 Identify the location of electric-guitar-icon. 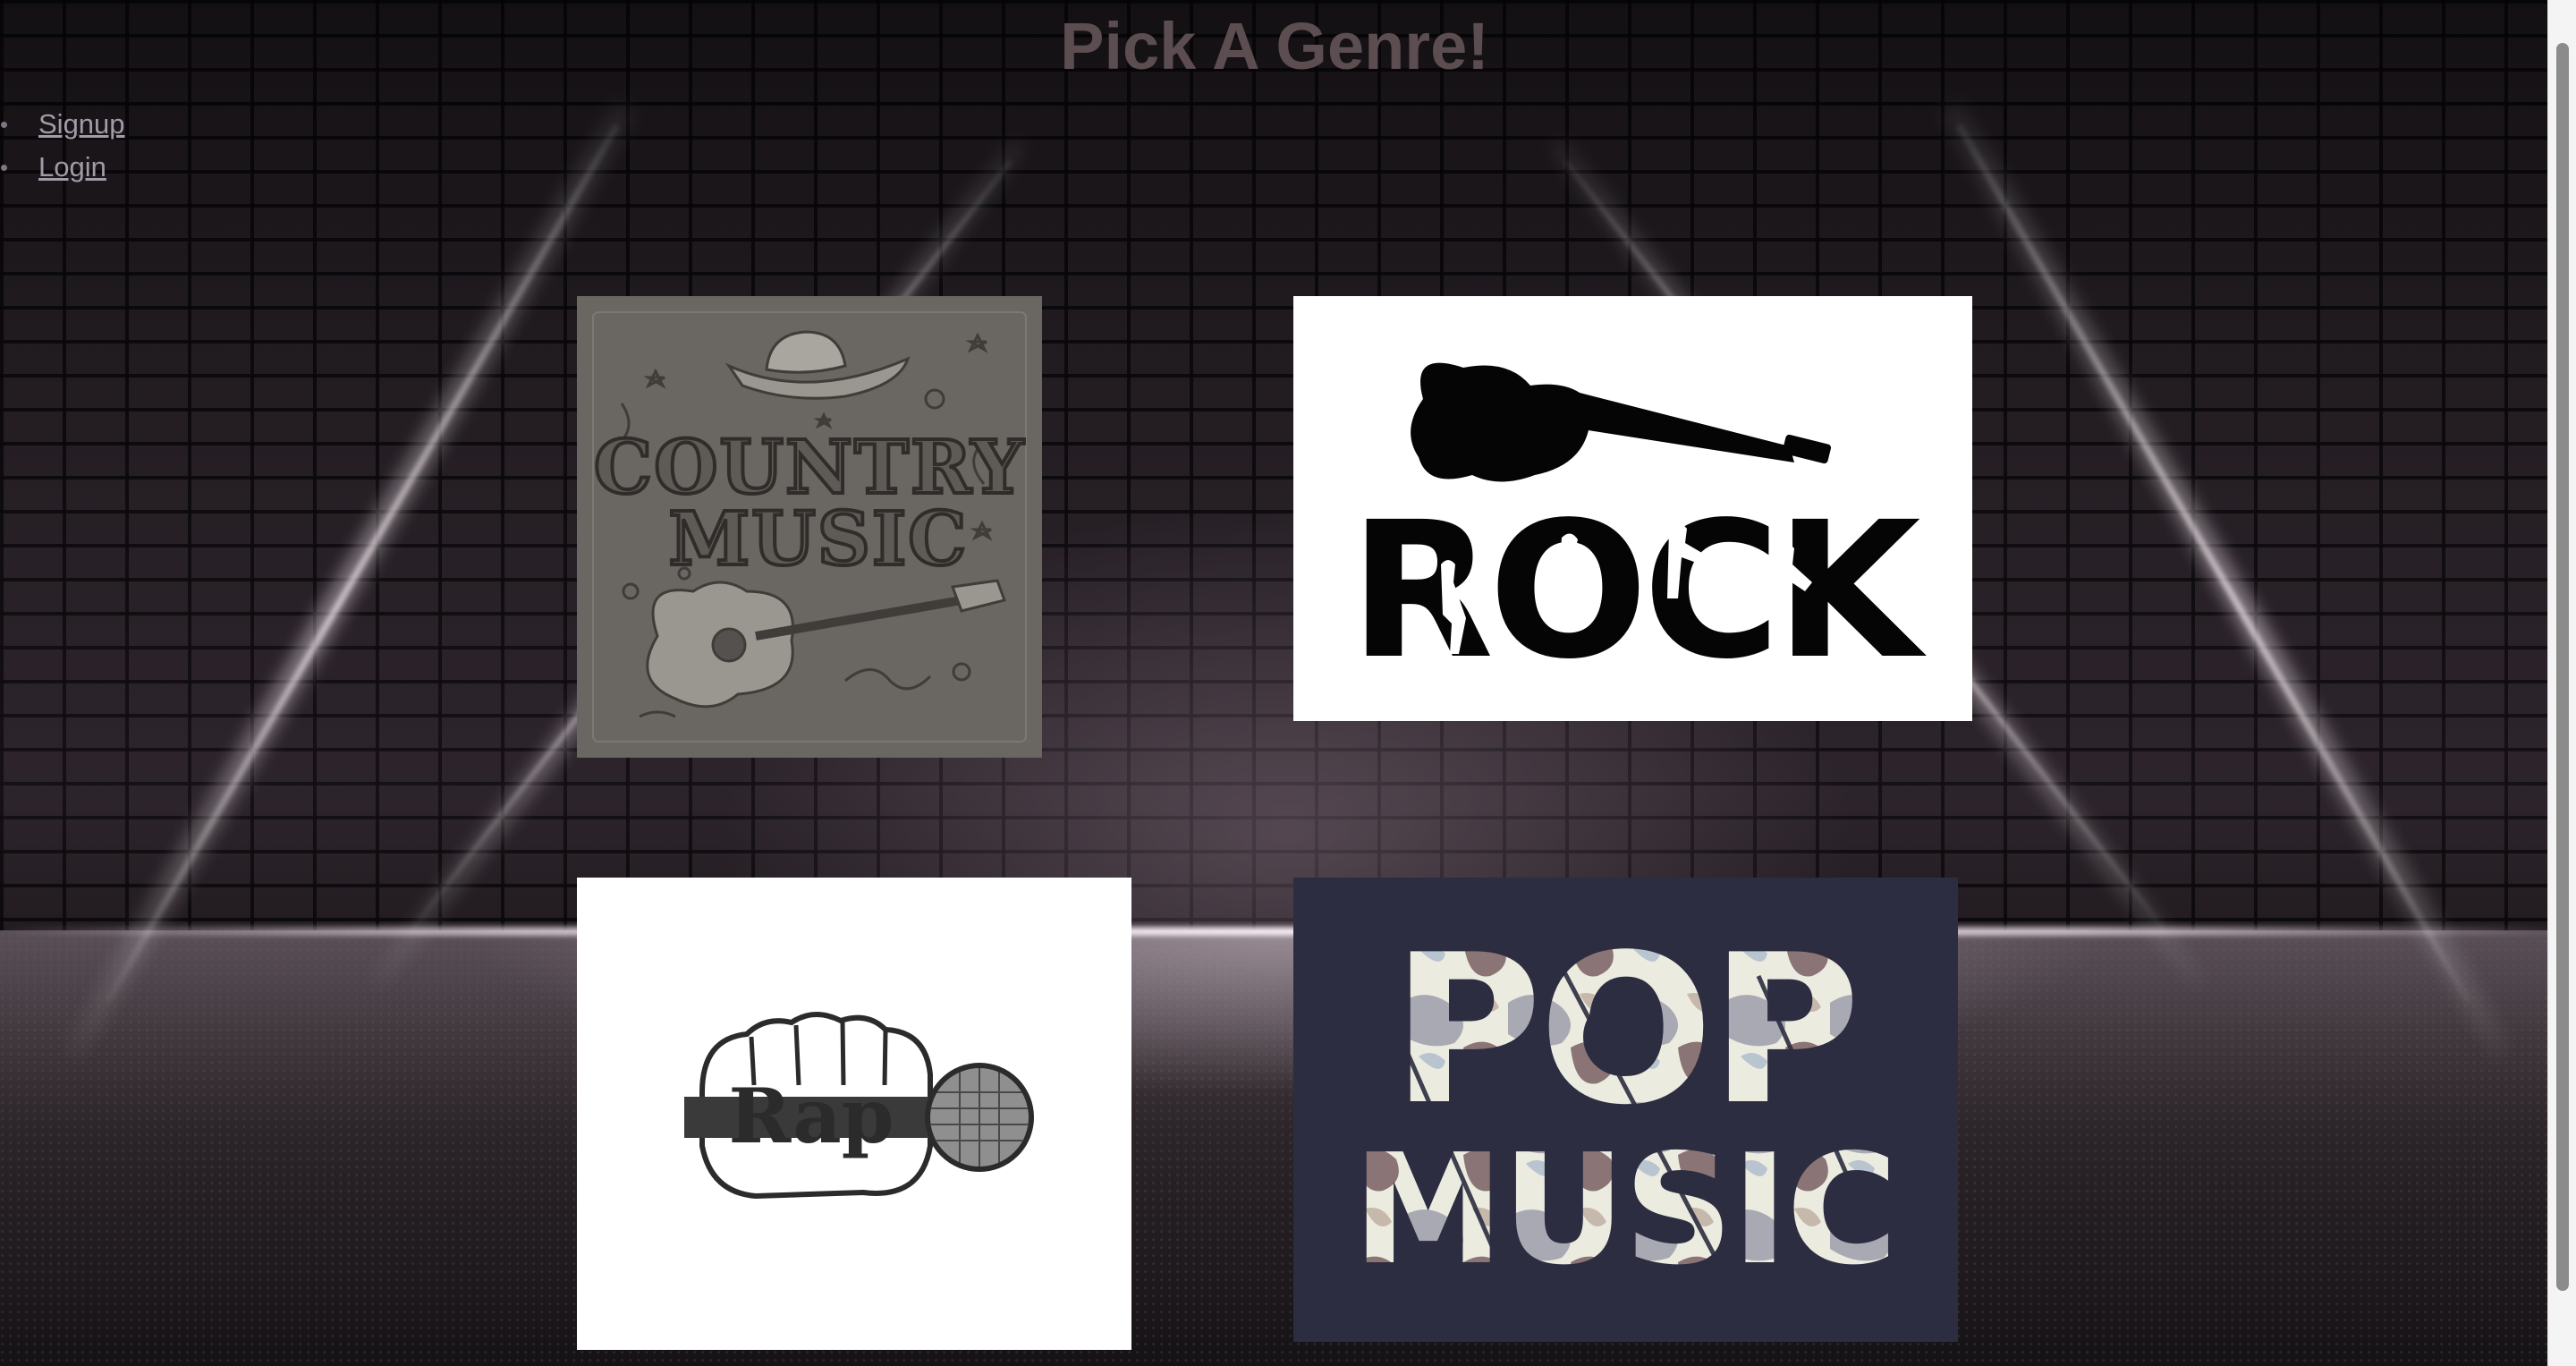
(1602, 422).